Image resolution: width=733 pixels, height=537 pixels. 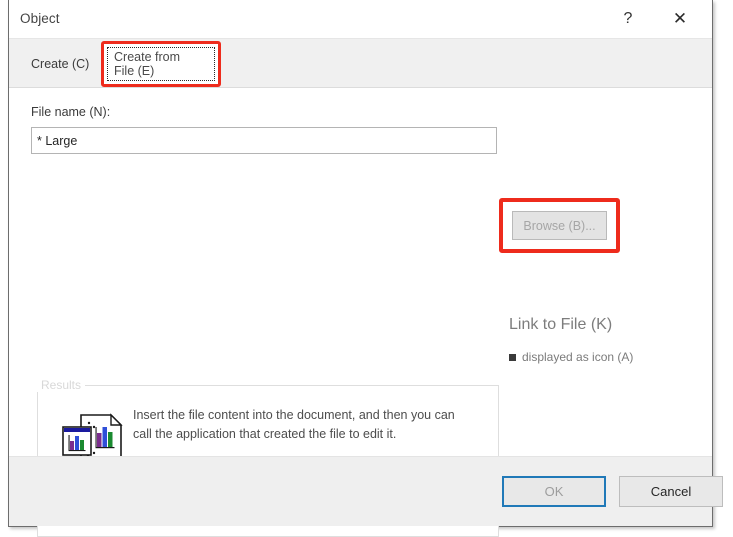 I want to click on file-name-label: File name (N):, so click(x=71, y=112).